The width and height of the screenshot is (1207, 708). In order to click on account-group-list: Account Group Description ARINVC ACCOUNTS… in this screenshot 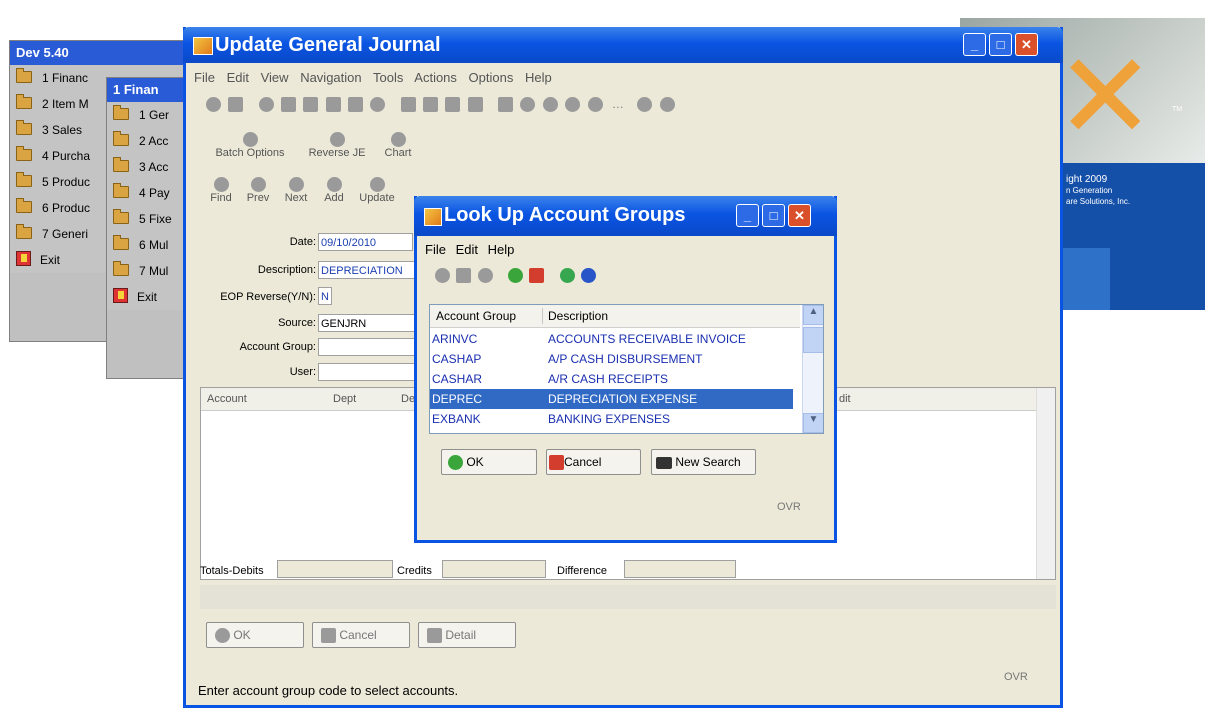, I will do `click(626, 369)`.